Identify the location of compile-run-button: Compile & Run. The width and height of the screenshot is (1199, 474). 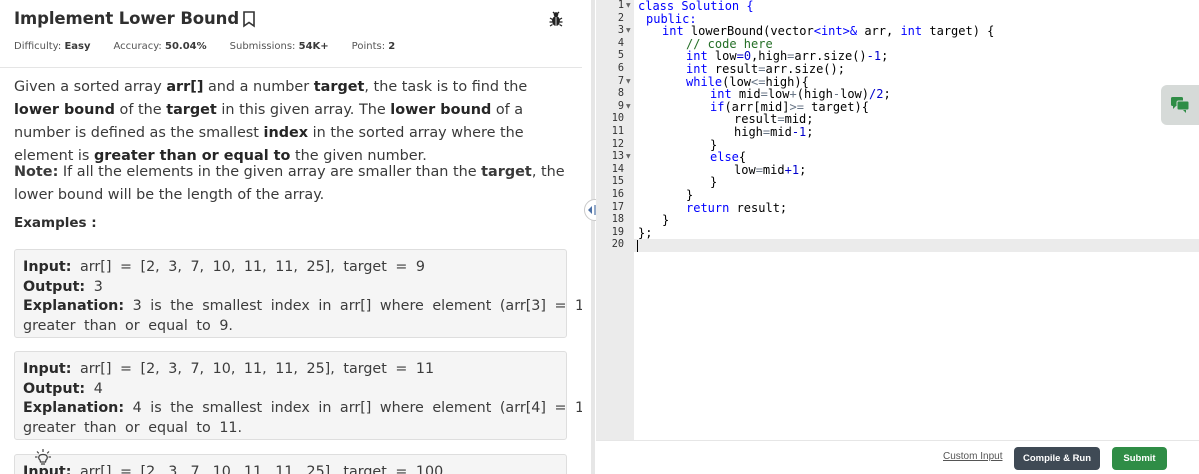
(1057, 458).